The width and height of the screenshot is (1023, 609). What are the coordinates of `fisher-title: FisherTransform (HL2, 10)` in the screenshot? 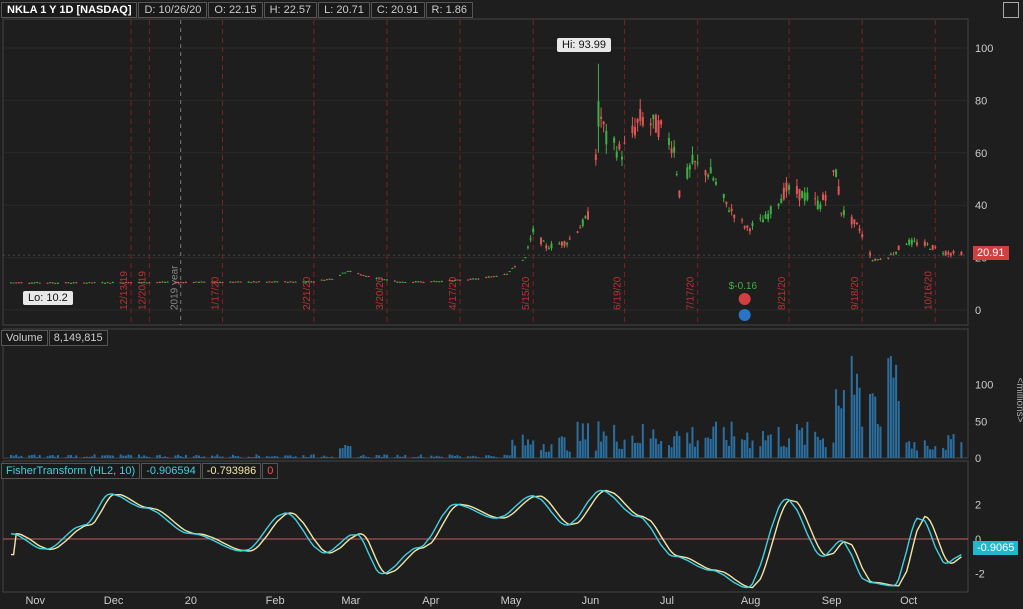 It's located at (71, 470).